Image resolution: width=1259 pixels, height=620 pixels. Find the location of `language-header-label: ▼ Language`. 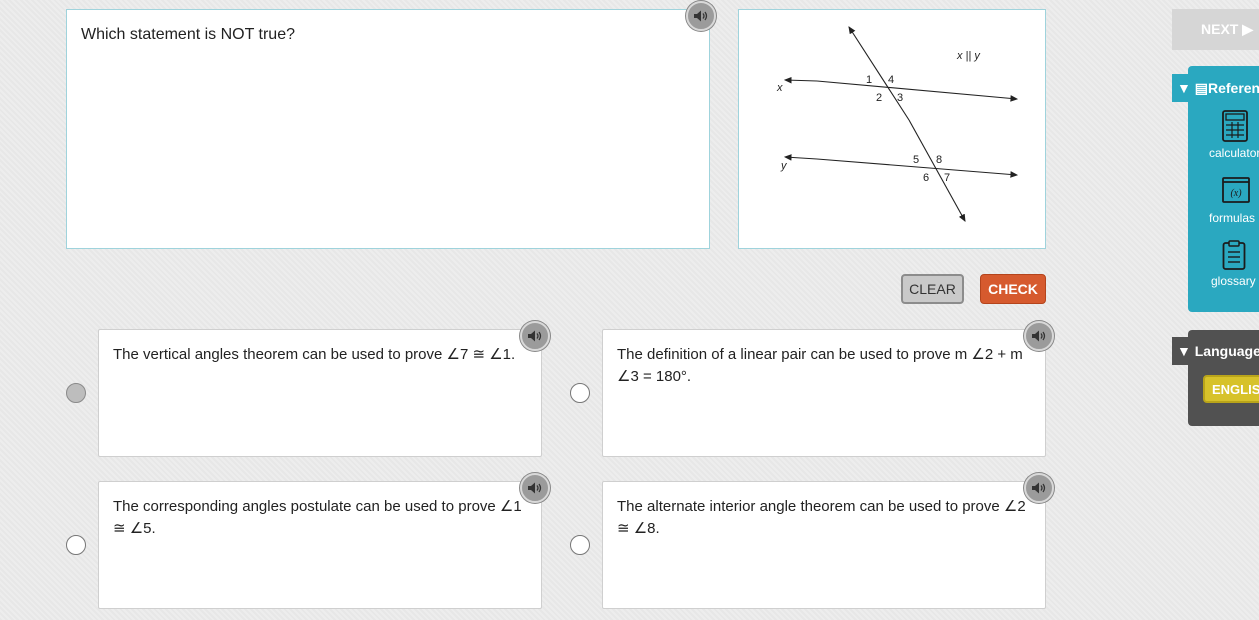

language-header-label: ▼ Language is located at coordinates (1218, 351).